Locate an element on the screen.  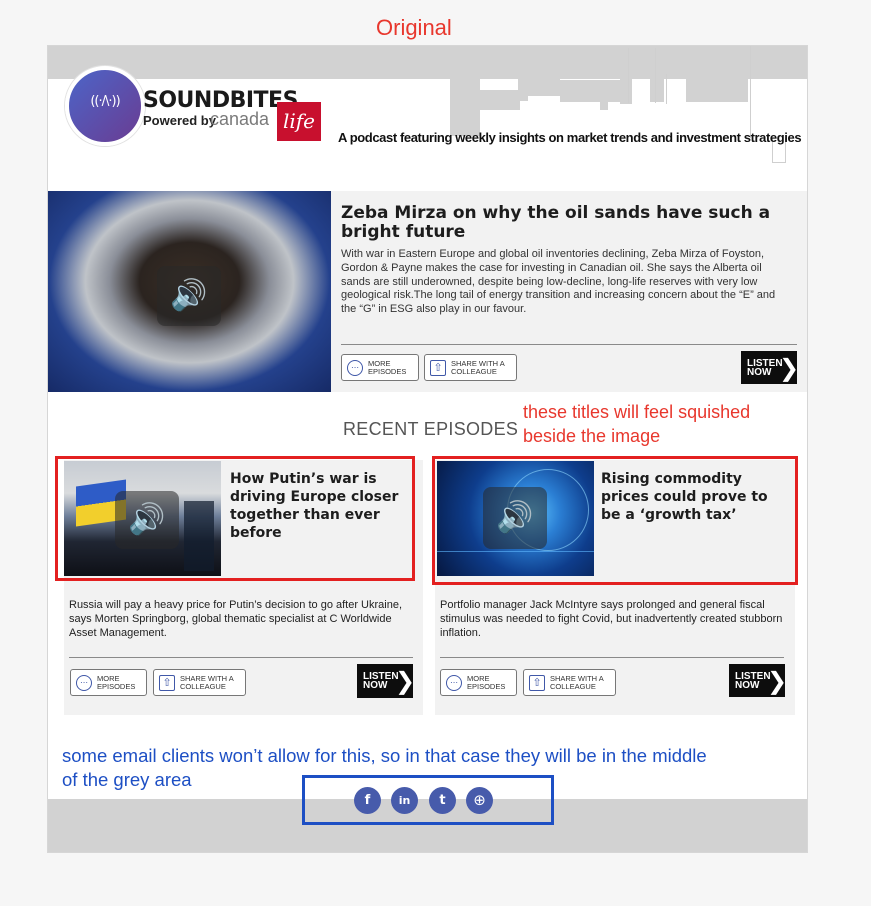
linkedin-icon: in is located at coordinates (404, 800).